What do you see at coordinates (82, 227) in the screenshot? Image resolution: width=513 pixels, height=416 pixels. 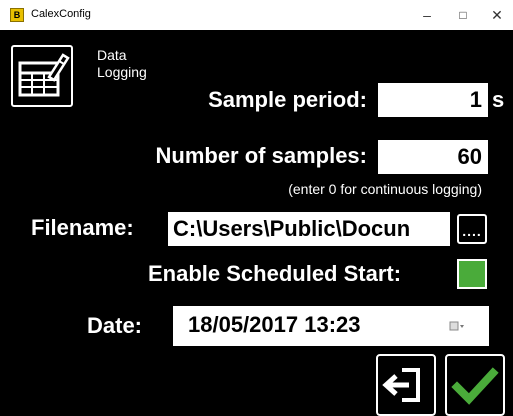 I see `filename-label: Filename:` at bounding box center [82, 227].